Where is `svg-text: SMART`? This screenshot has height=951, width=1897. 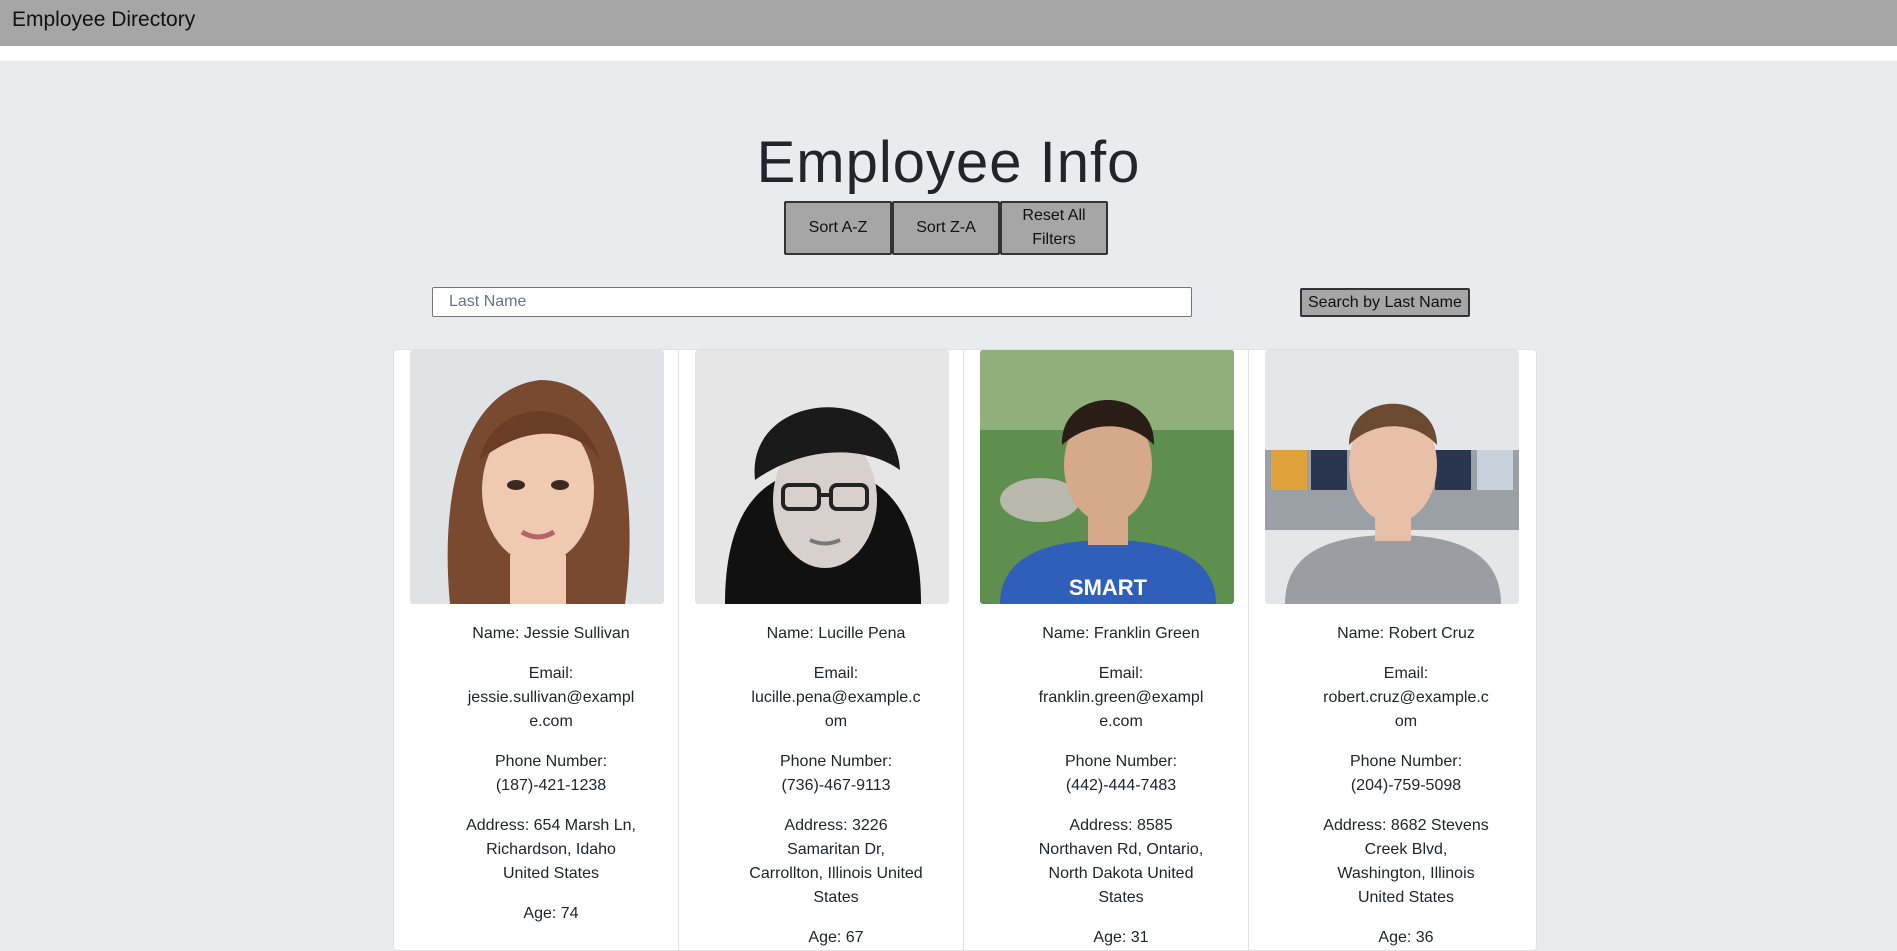
svg-text: SMART is located at coordinates (1108, 587).